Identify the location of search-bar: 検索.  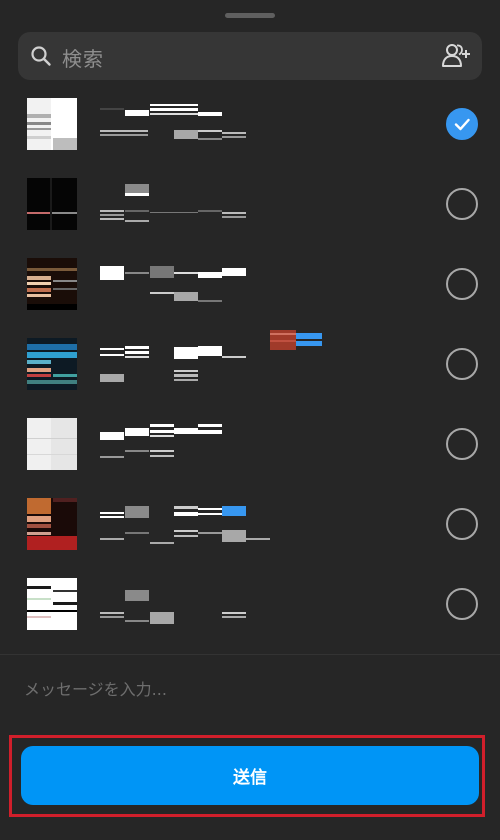
(250, 56).